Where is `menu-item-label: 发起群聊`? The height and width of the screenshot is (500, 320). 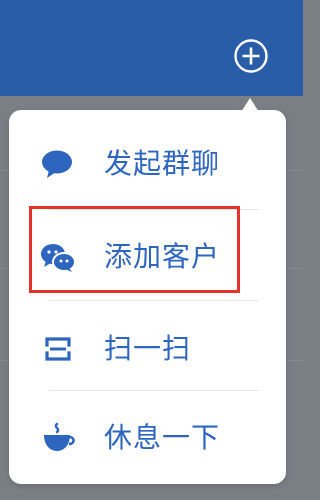
menu-item-label: 发起群聊 is located at coordinates (162, 163).